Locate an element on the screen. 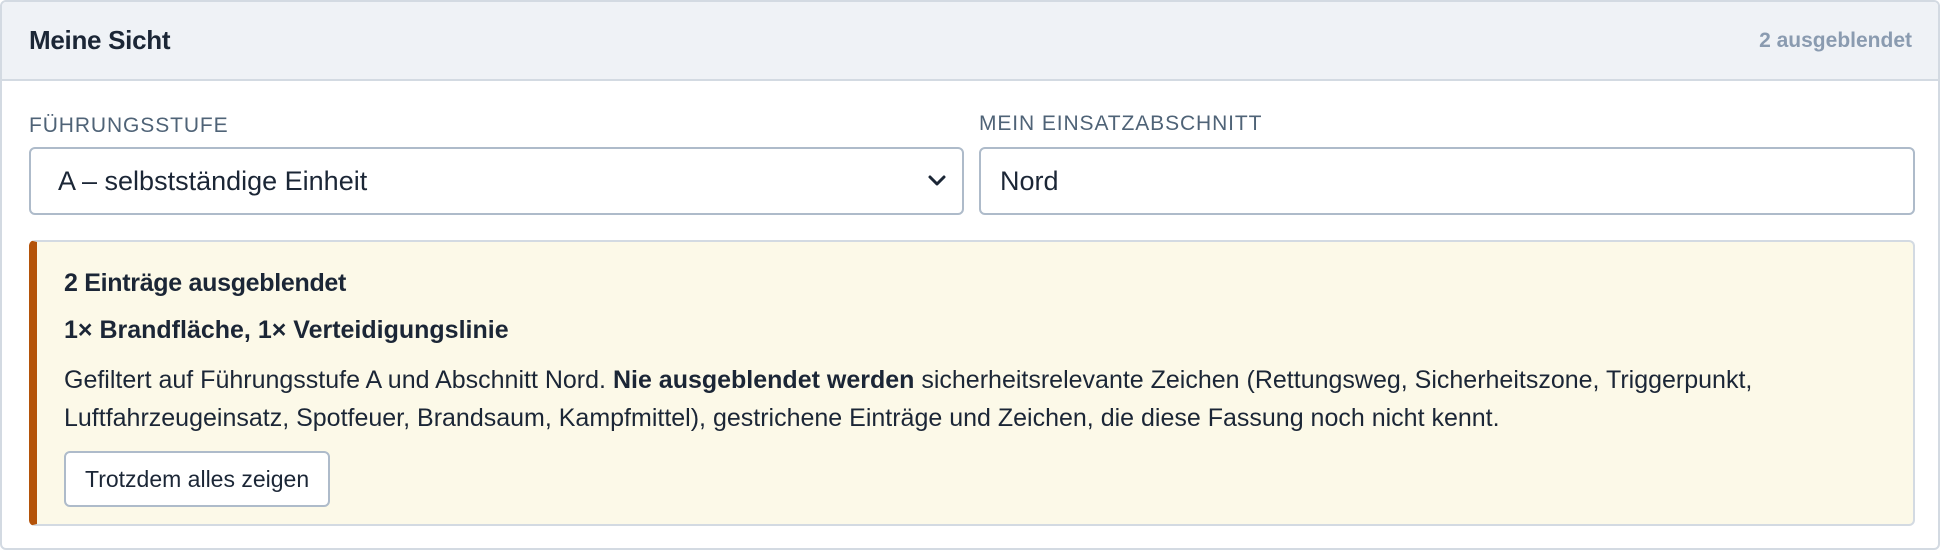  leadership-level-field: FÜHRUNGSSTUFE A – selbstständige Einheit is located at coordinates (496, 162).